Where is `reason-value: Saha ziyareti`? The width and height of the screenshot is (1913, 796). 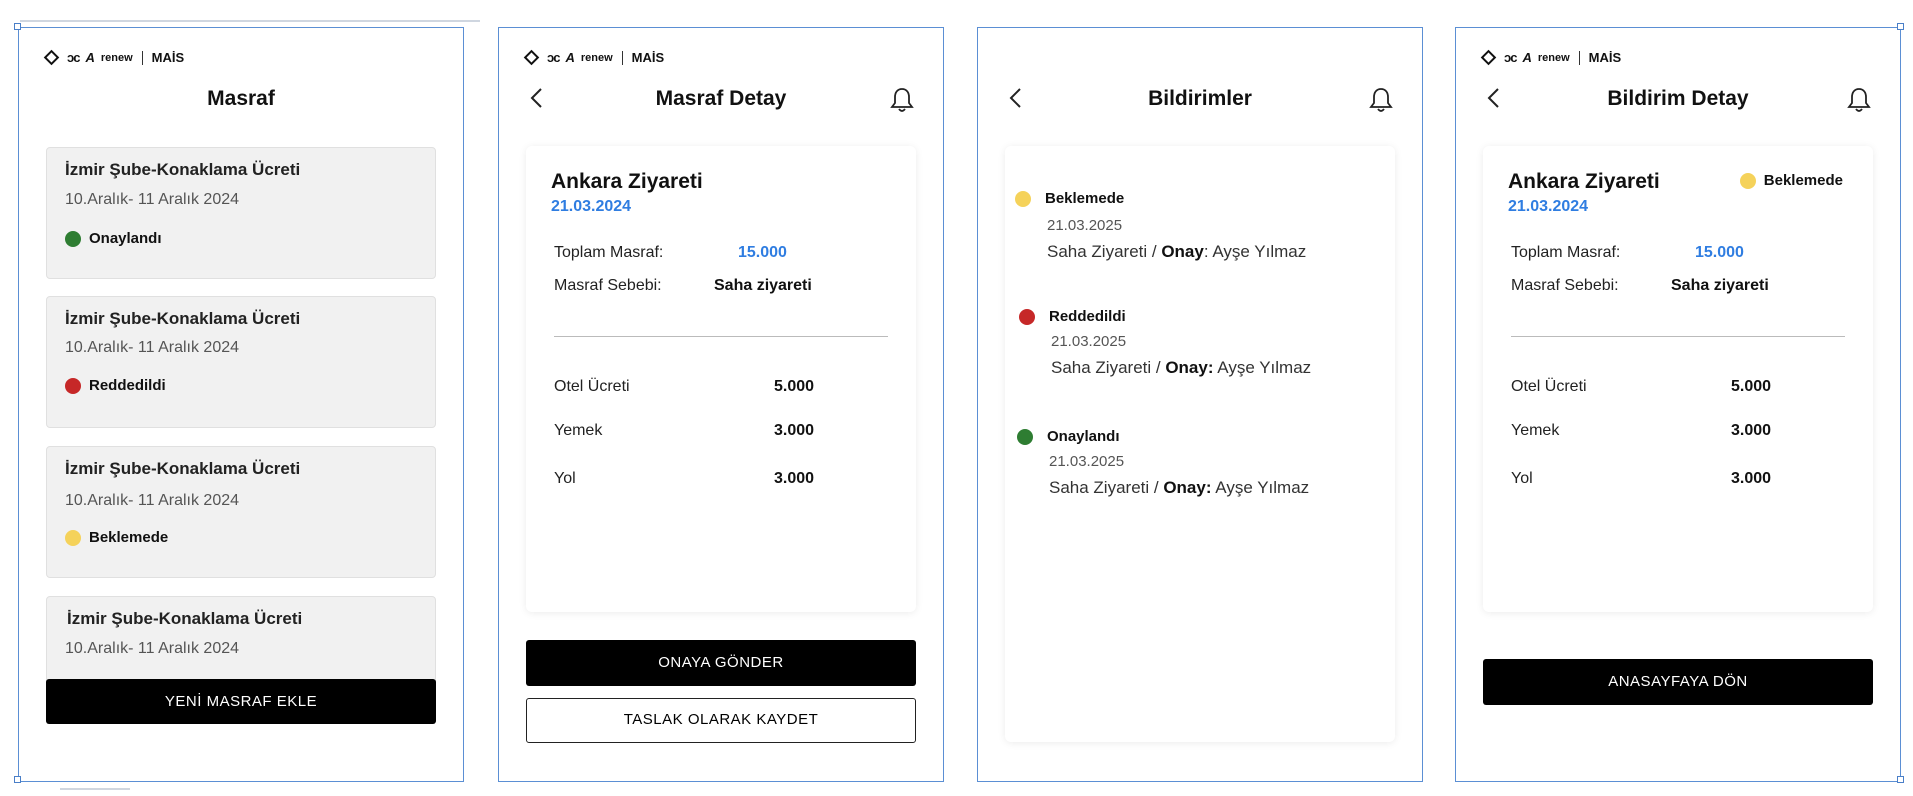
reason-value: Saha ziyareti is located at coordinates (1720, 285).